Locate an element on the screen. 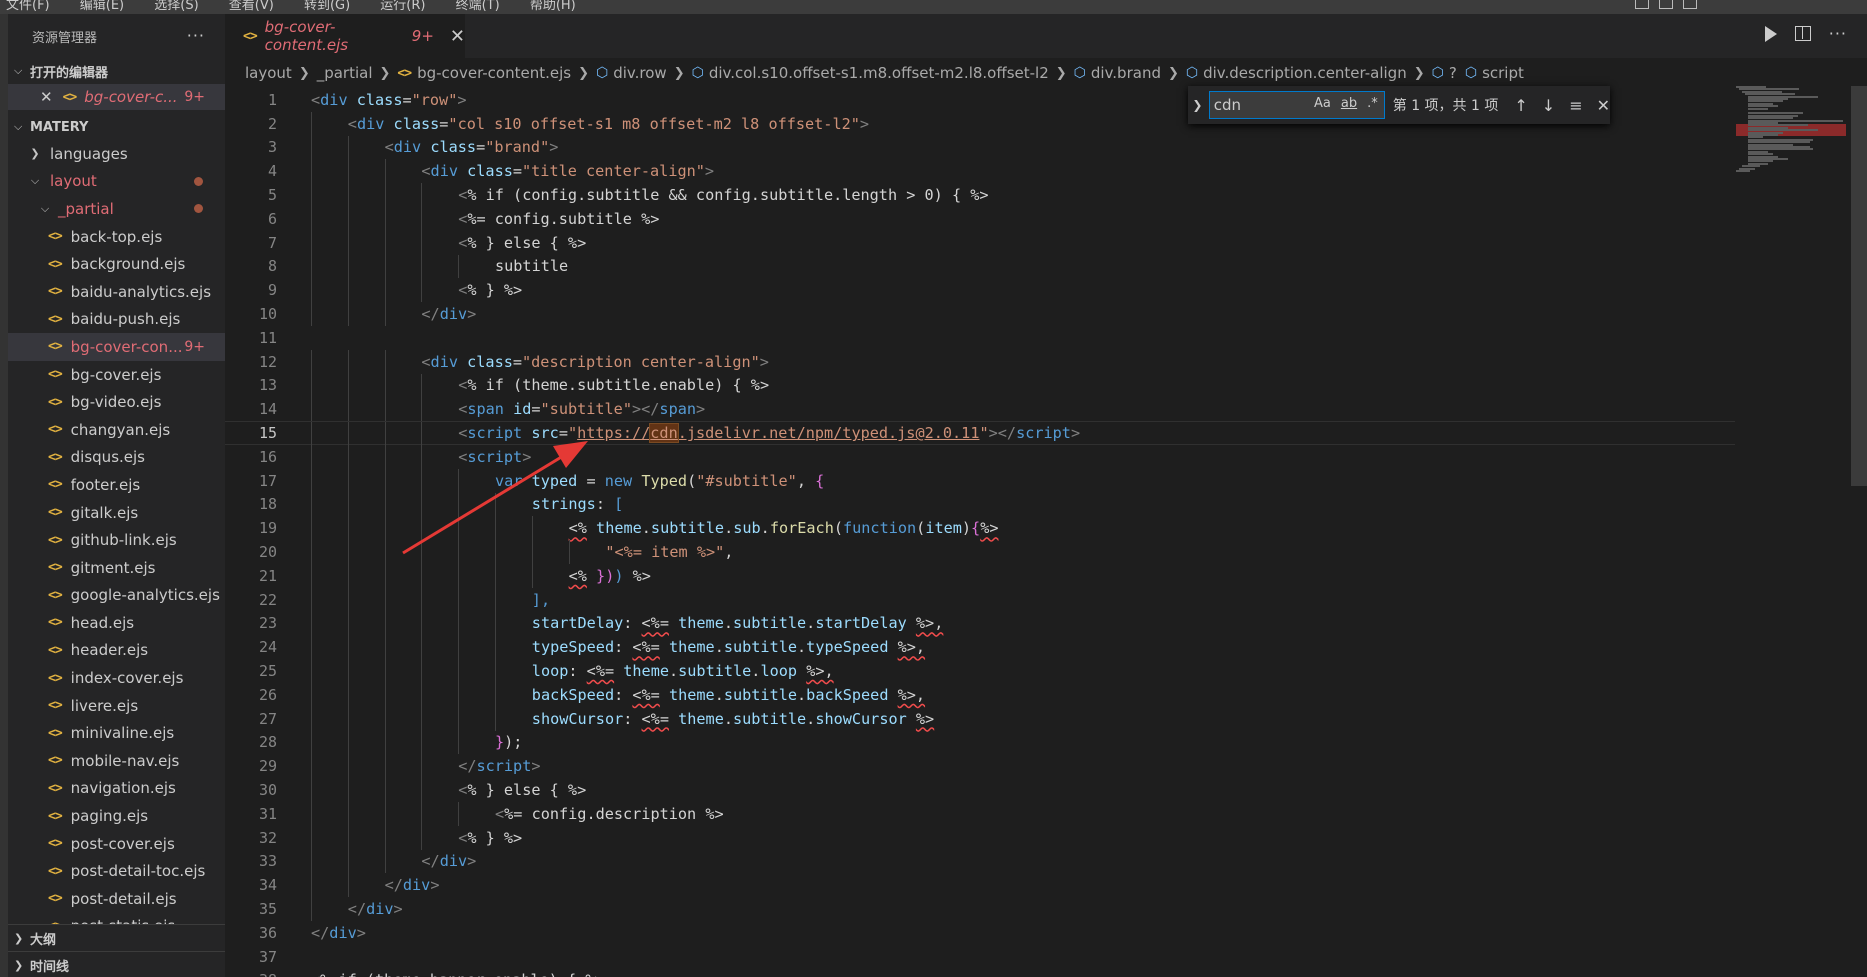 The width and height of the screenshot is (1867, 977). code-line: 34 </div> is located at coordinates (980, 885).